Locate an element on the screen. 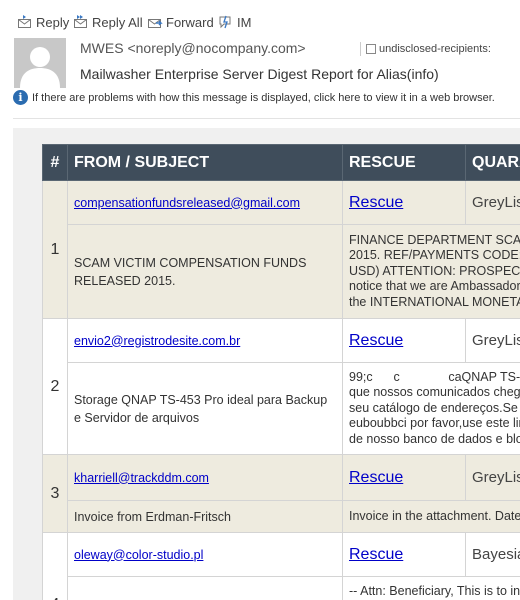 The image size is (520, 600). from-cell: oleway@color-studio.pl is located at coordinates (205, 554).